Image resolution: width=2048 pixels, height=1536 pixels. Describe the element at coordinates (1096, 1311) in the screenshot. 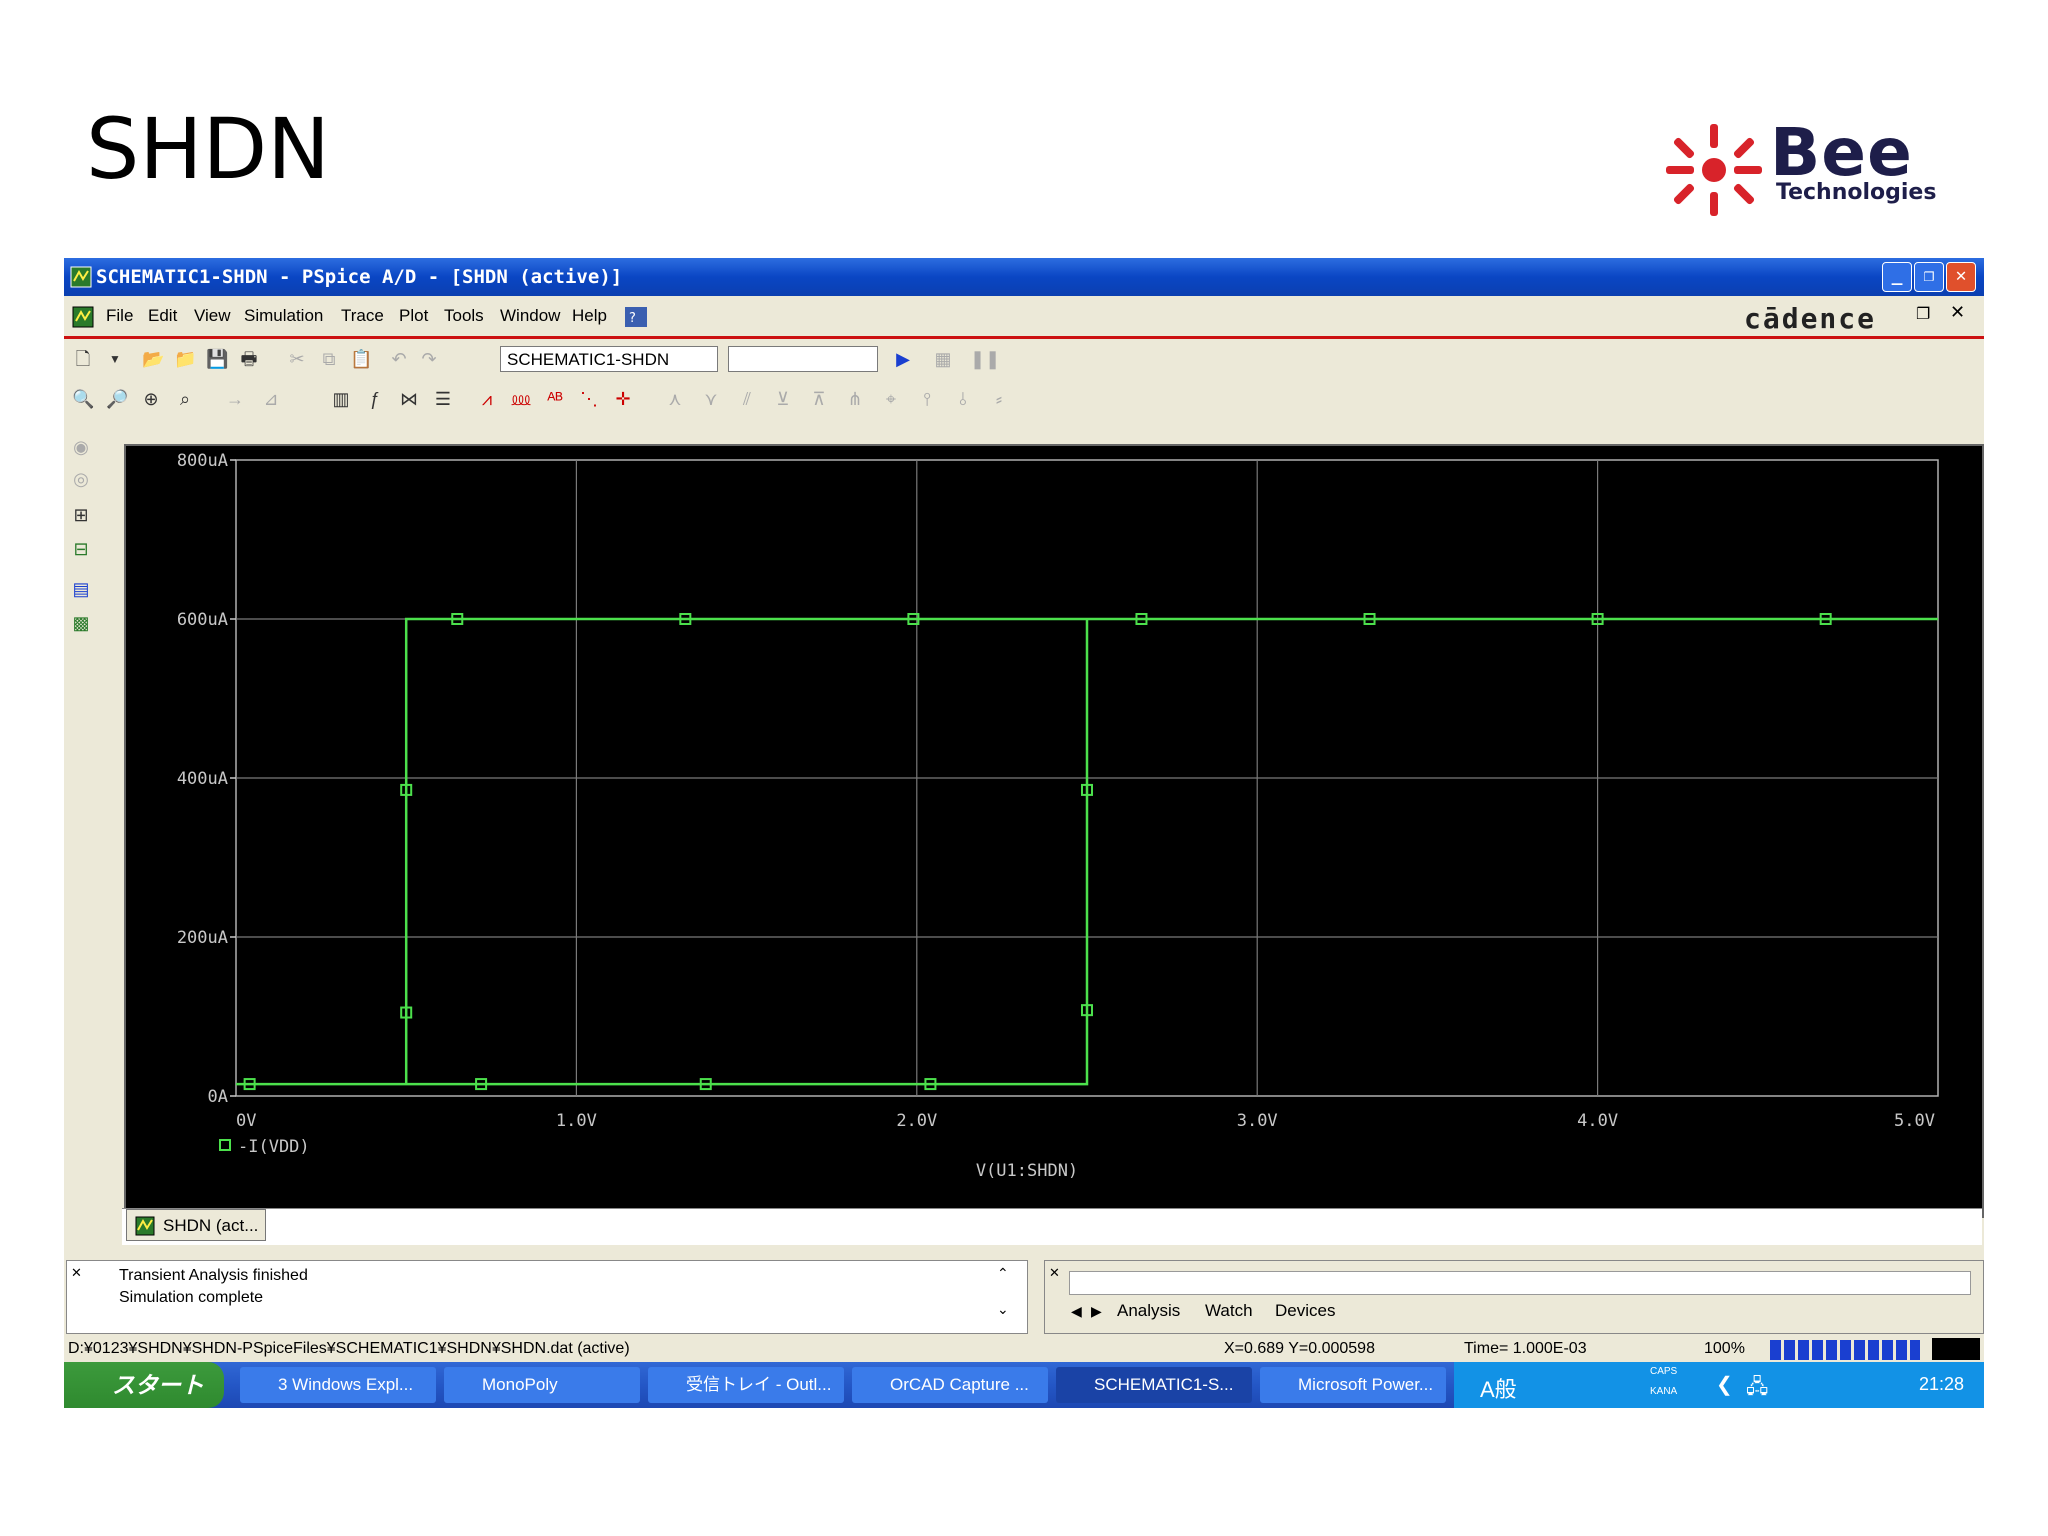

I see `tab-next-icon: ▶` at that location.